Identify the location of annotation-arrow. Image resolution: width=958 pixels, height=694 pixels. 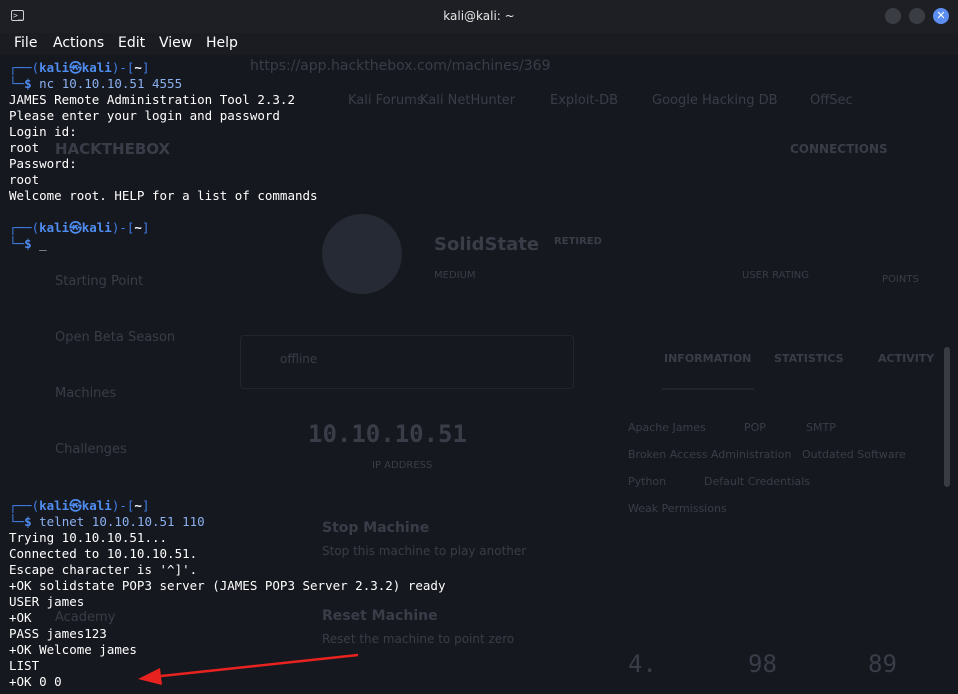
(248, 669).